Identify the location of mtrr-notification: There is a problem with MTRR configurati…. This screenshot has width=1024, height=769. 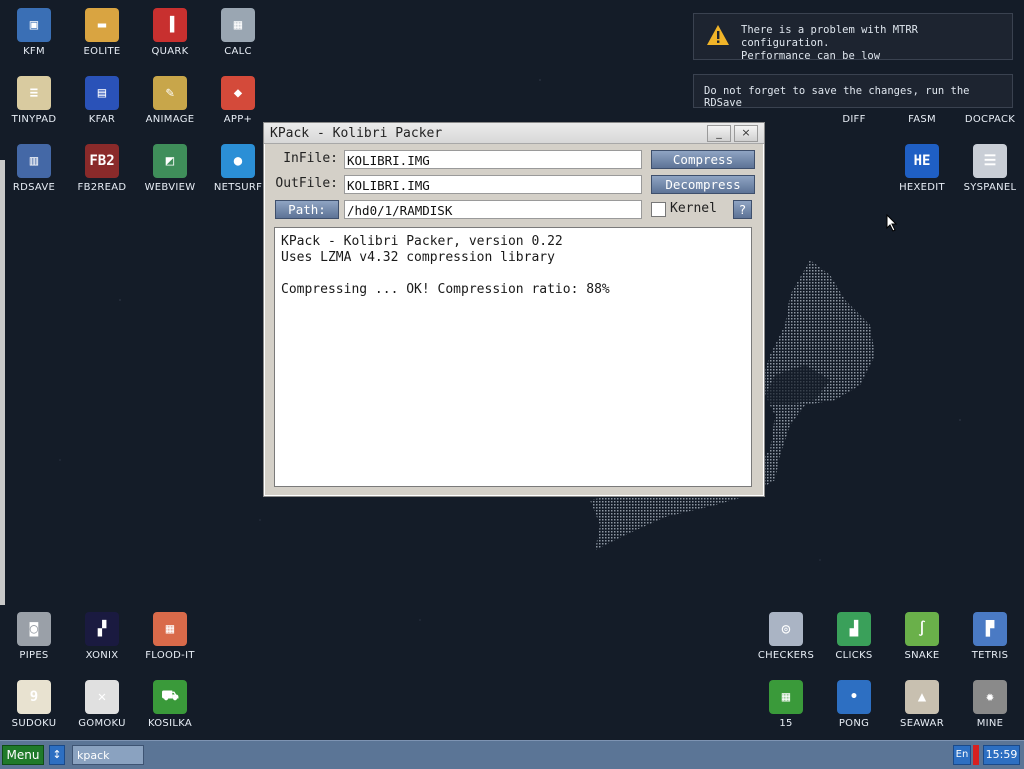
(853, 37).